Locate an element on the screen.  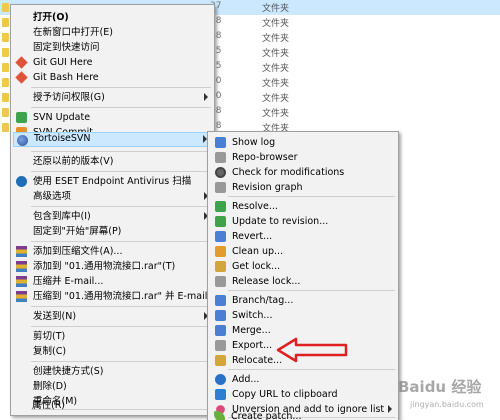
submenu-item-copy-url: Copy URL to clipboard is located at coordinates (303, 394).